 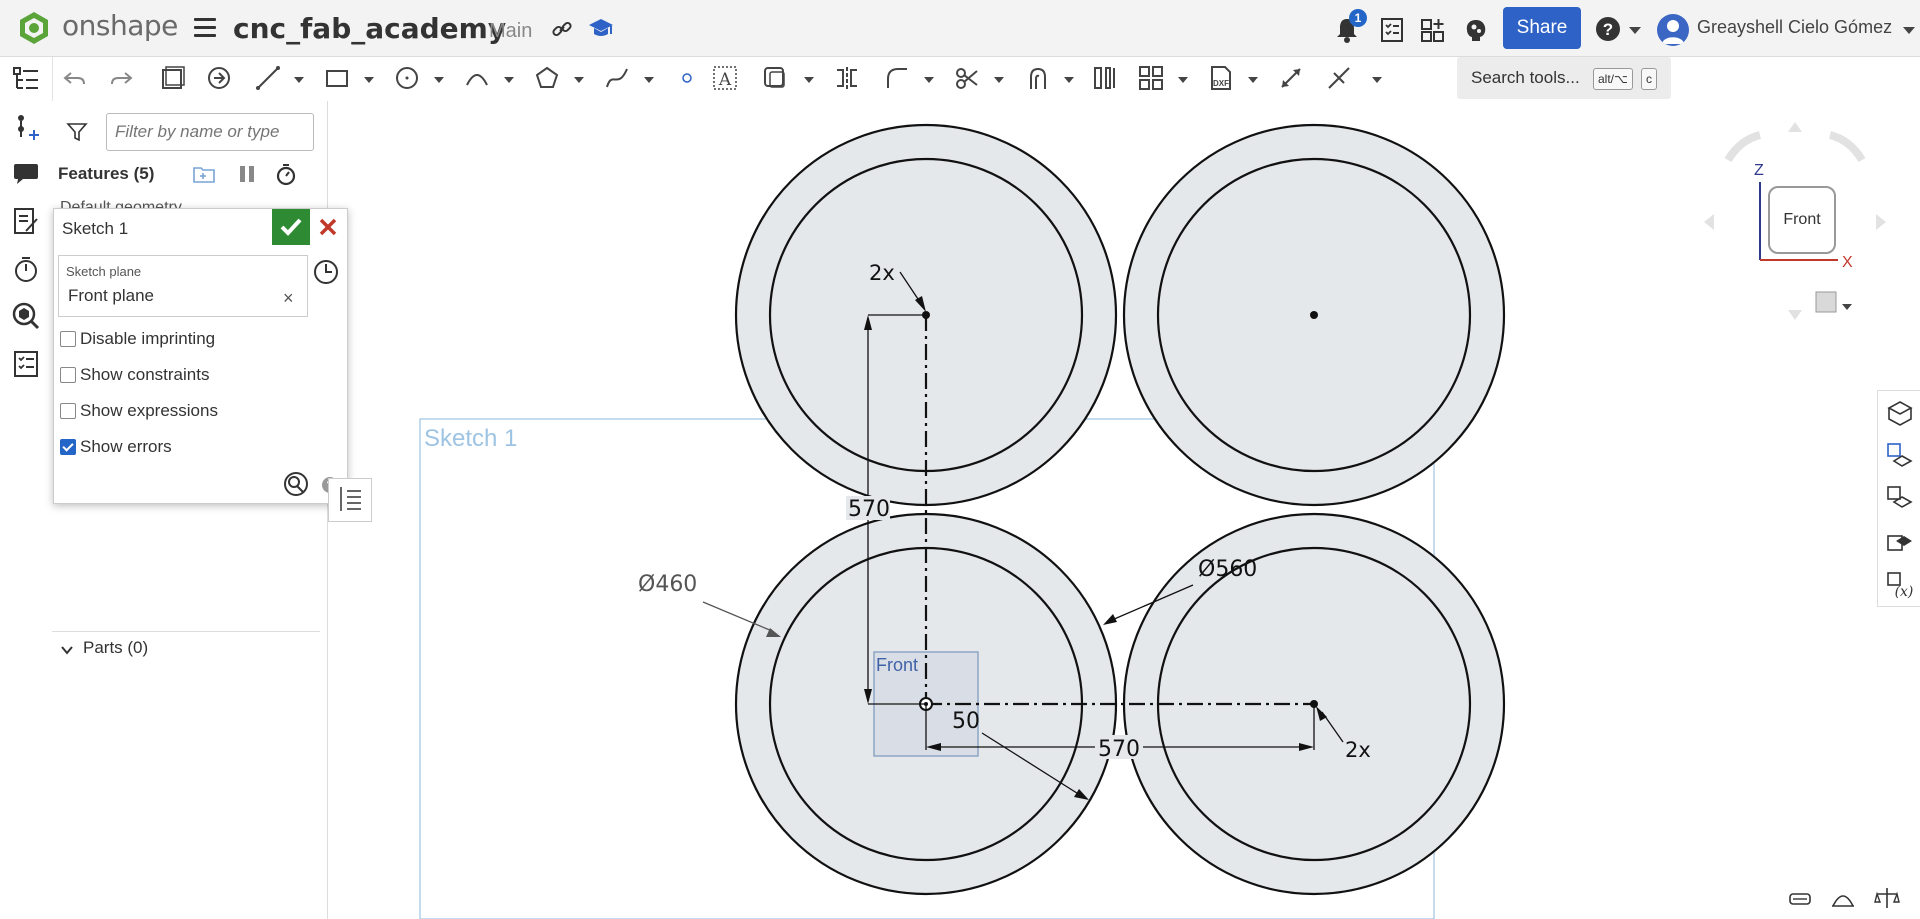 I want to click on tasks-checklist-icon, so click(x=1392, y=30).